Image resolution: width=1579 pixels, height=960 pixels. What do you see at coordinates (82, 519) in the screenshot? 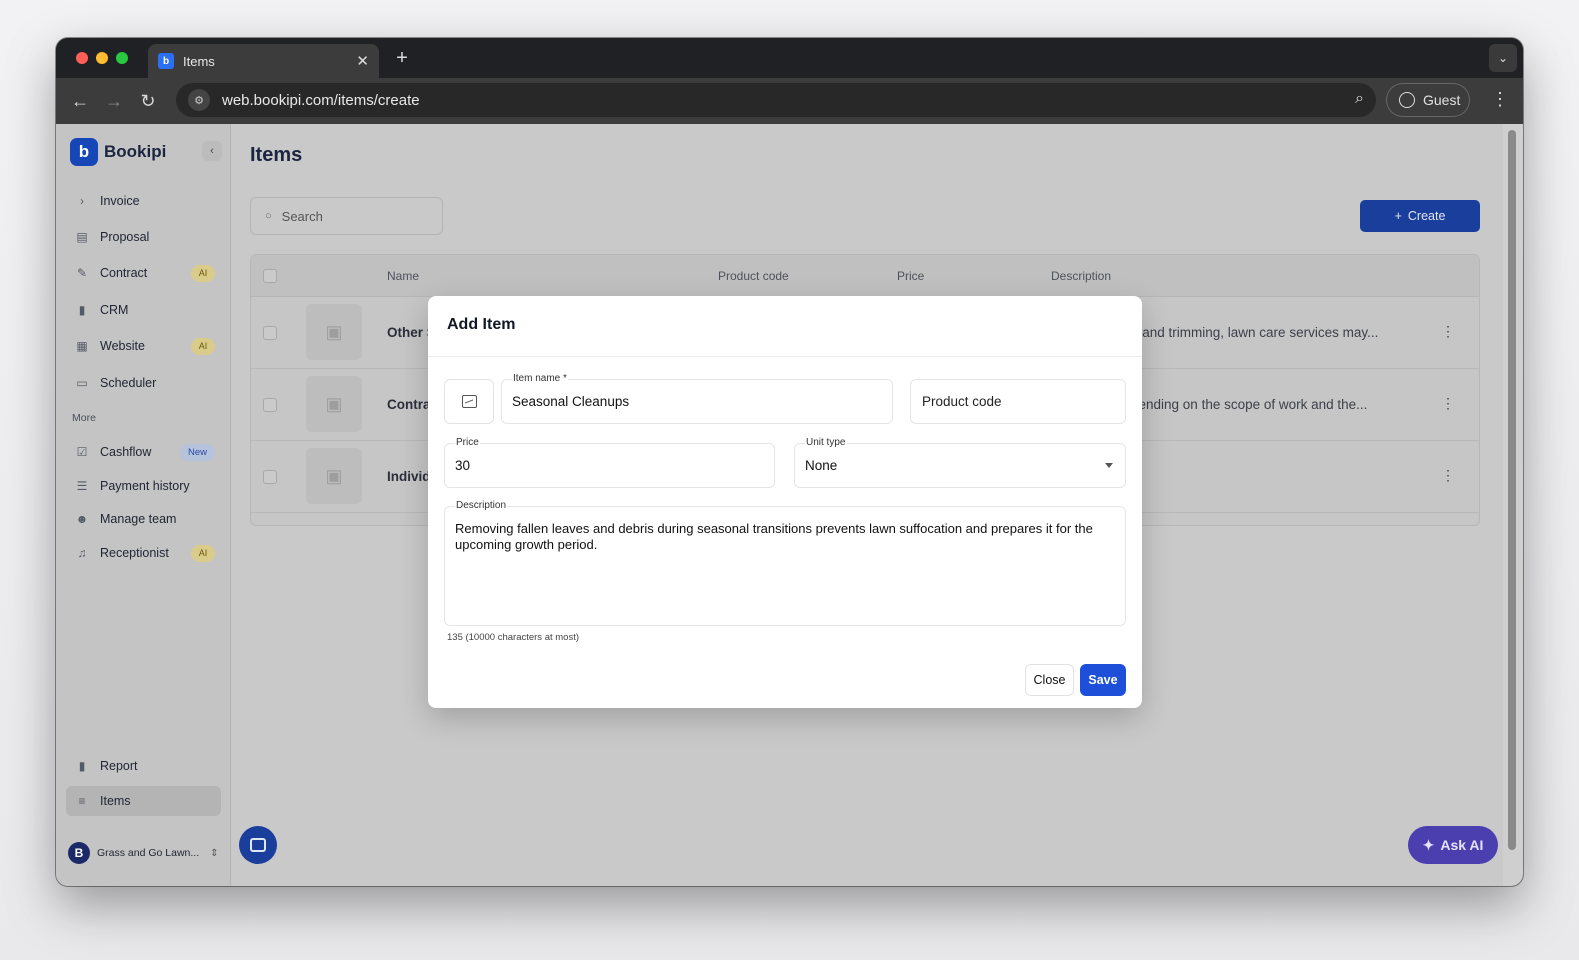
I see `team-icon: ☻` at bounding box center [82, 519].